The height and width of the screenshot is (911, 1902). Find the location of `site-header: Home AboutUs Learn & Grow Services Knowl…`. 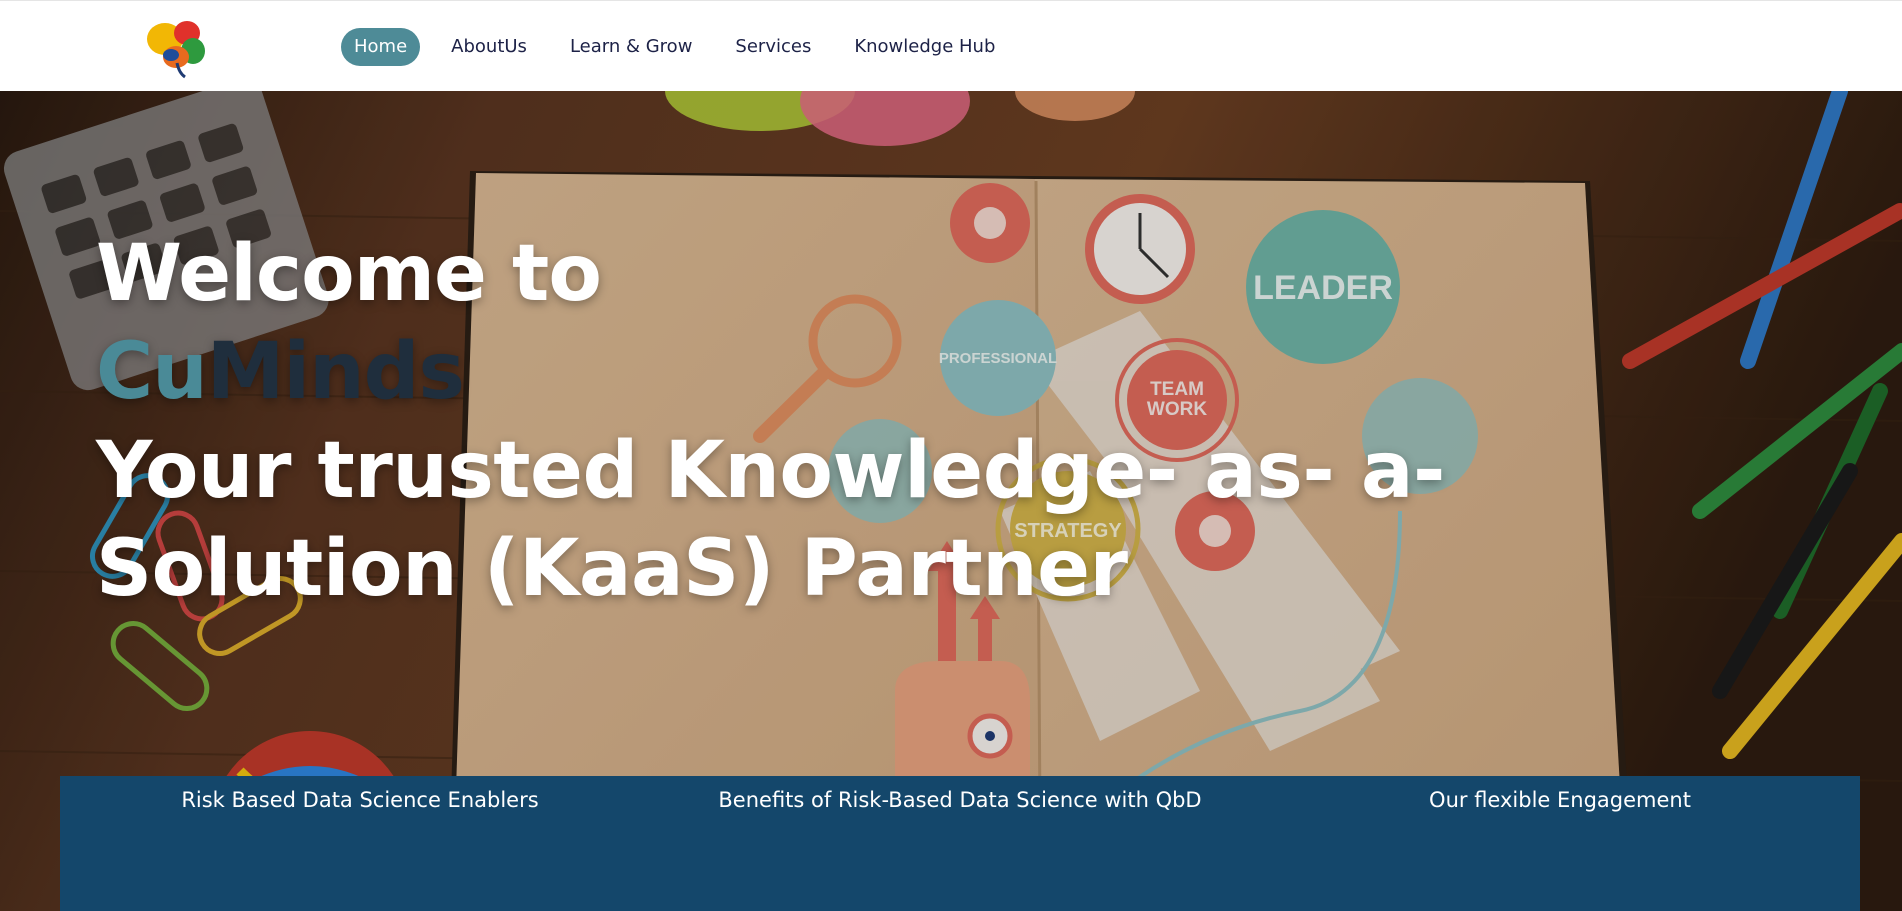

site-header: Home AboutUs Learn & Grow Services Knowl… is located at coordinates (951, 45).